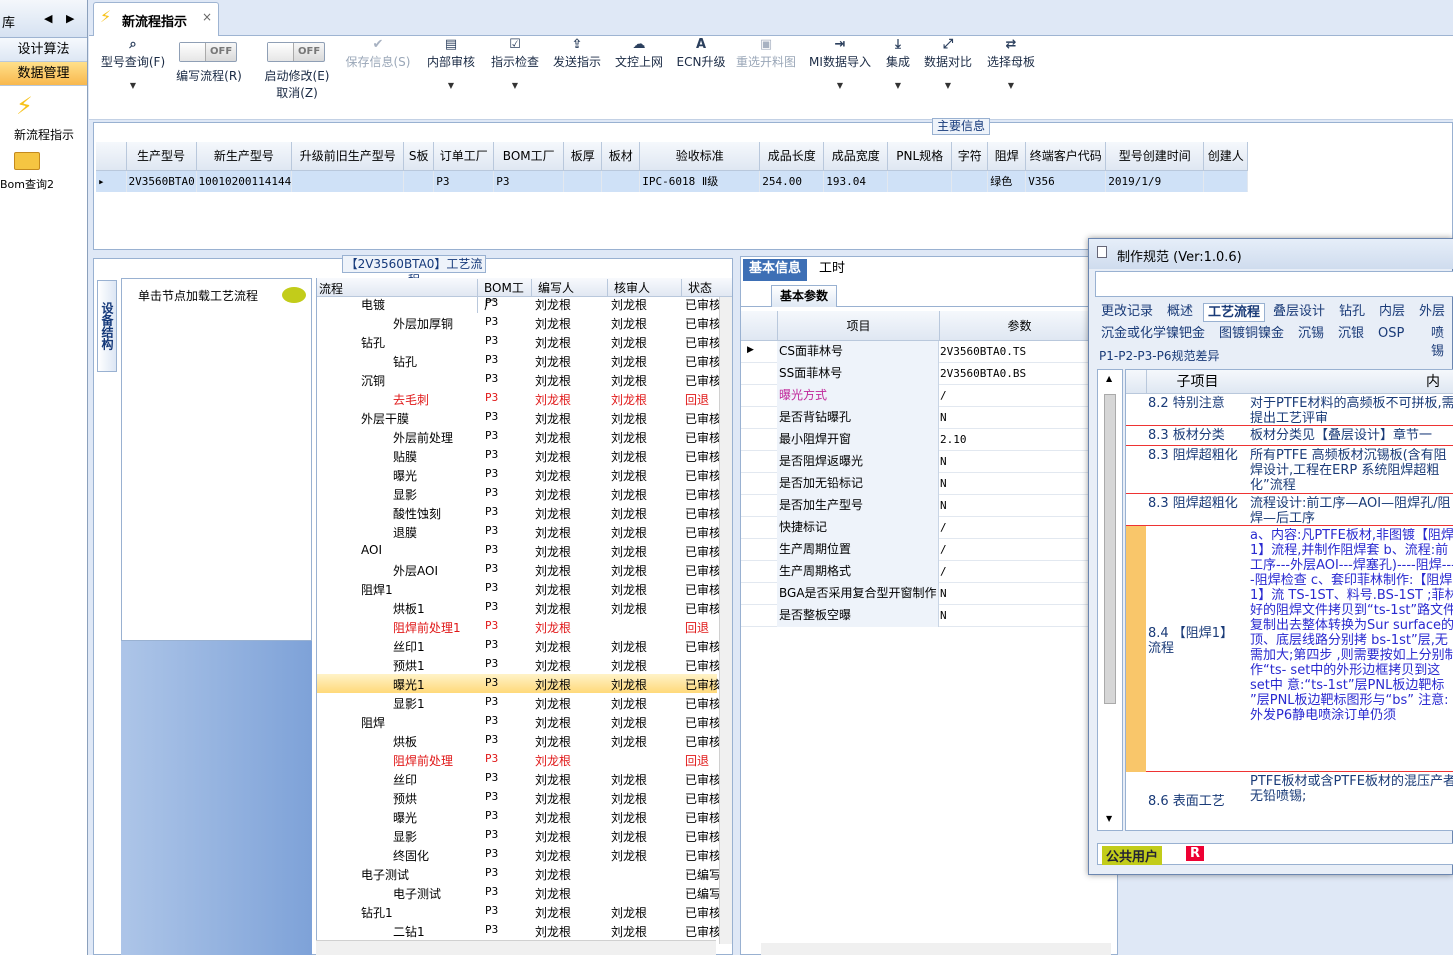 The height and width of the screenshot is (955, 1453). Describe the element at coordinates (1251, 334) in the screenshot. I see `dialog-tab: 图镀铜镍金` at that location.